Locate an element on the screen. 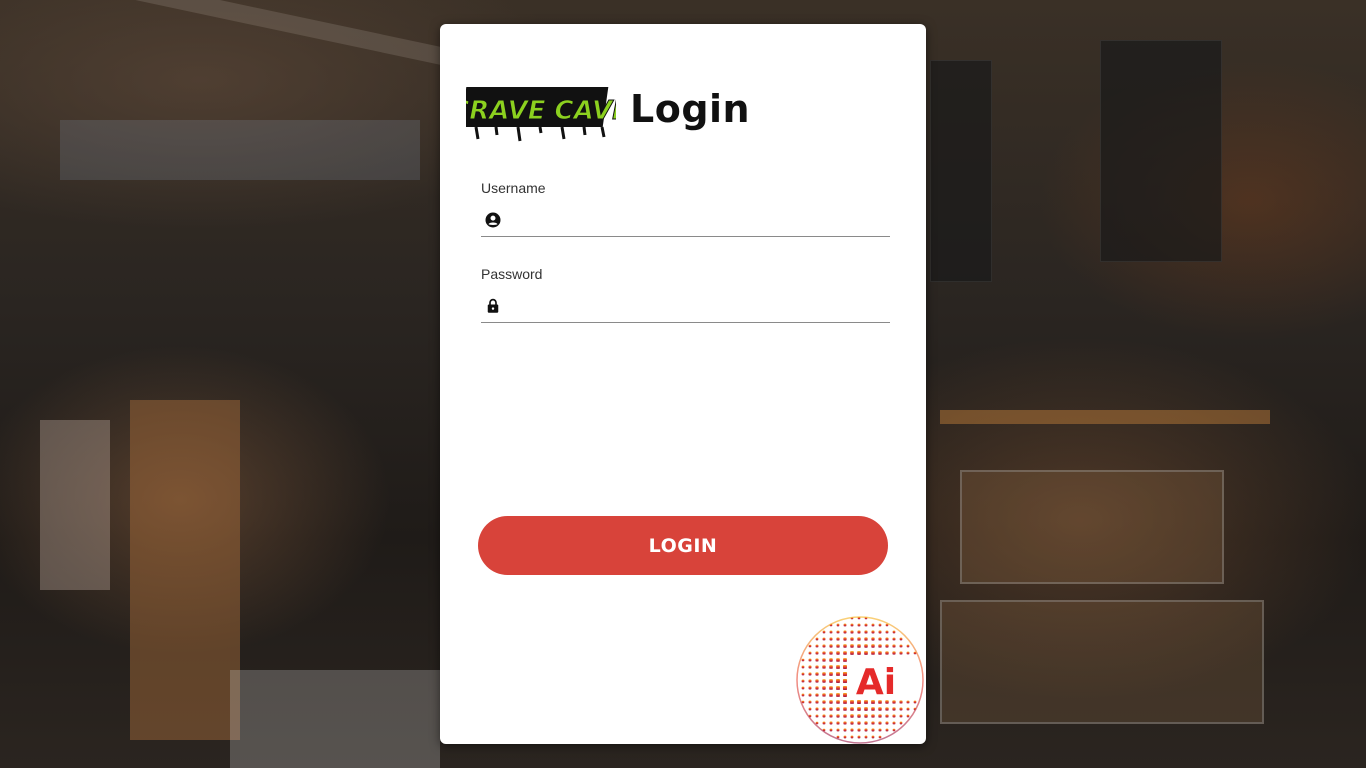  account-circle-icon is located at coordinates (493, 220).